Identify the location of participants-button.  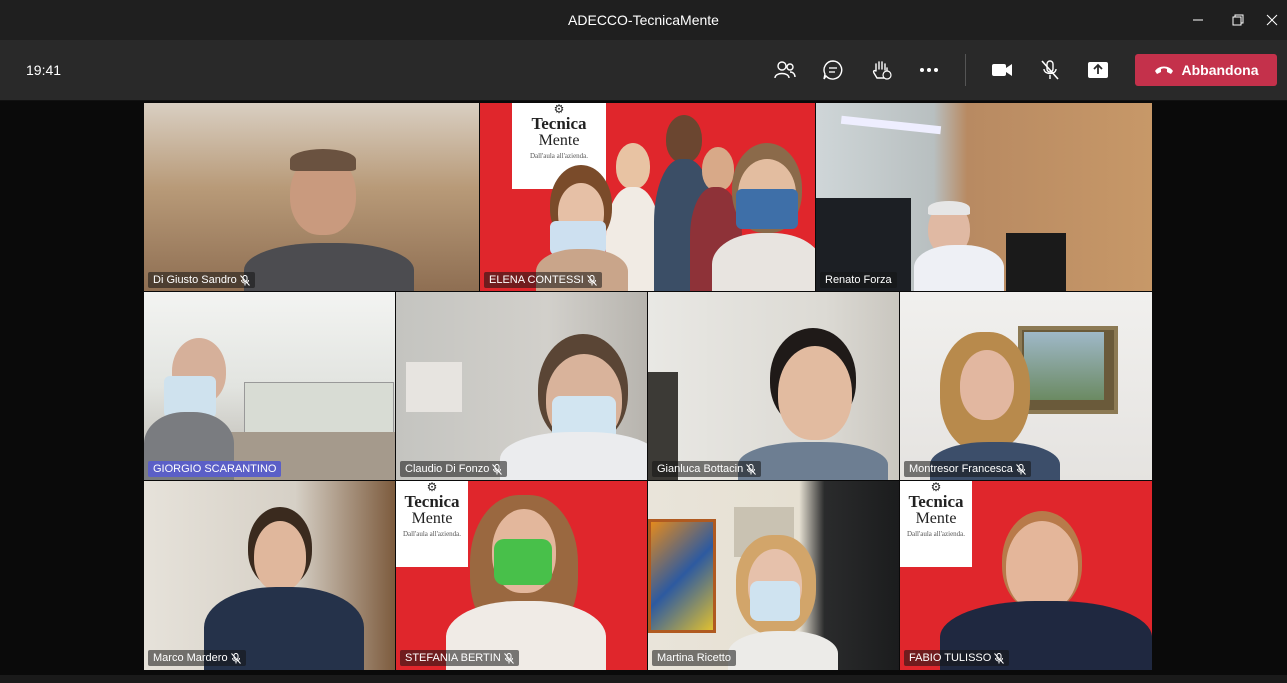
(785, 70).